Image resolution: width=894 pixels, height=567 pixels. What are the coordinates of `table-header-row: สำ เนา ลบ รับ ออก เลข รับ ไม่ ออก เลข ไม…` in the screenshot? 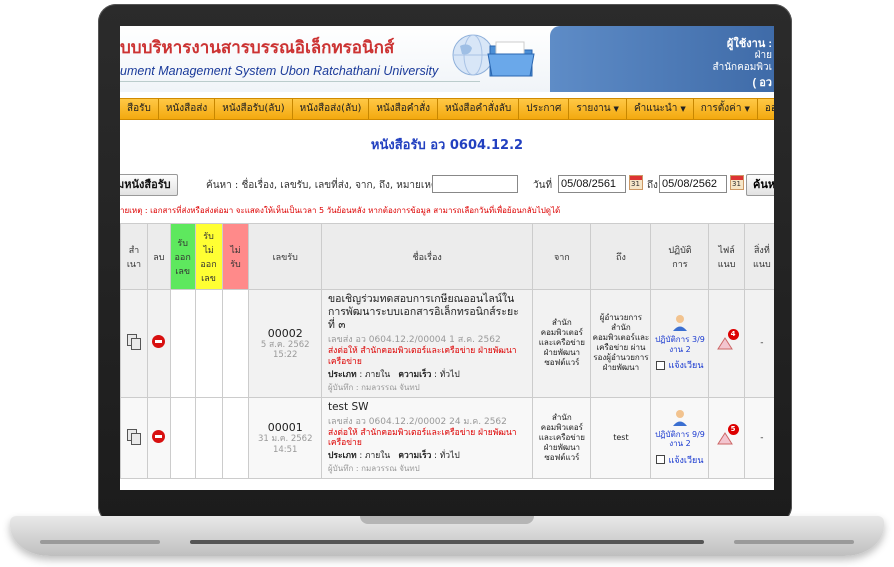 It's located at (447, 256).